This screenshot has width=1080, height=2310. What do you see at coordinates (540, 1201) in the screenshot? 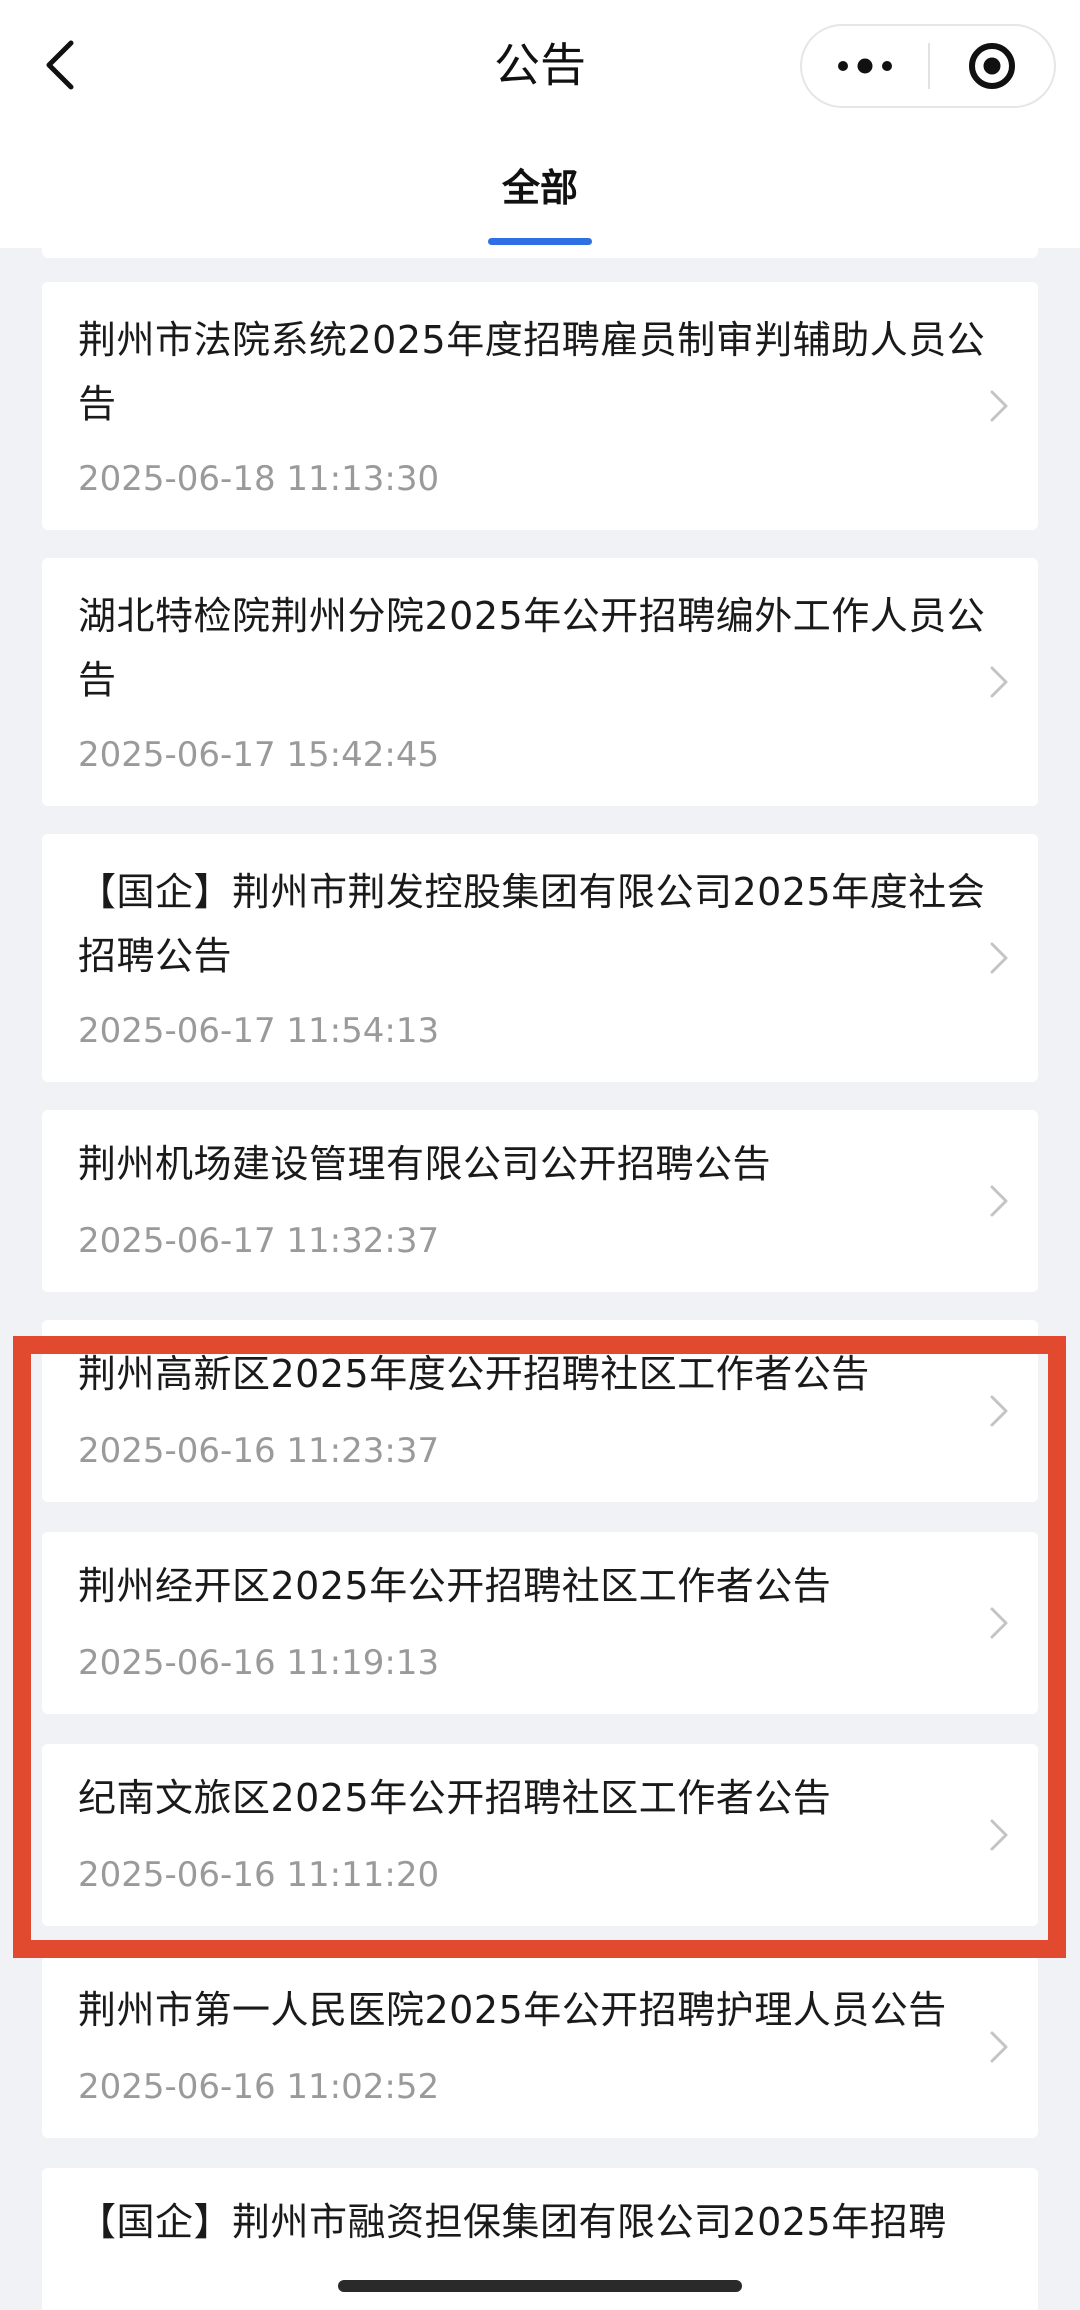
I see `list-item: 荆州机场建设管理有限公司公开招聘公告 2025-06-17 11:32:37` at bounding box center [540, 1201].